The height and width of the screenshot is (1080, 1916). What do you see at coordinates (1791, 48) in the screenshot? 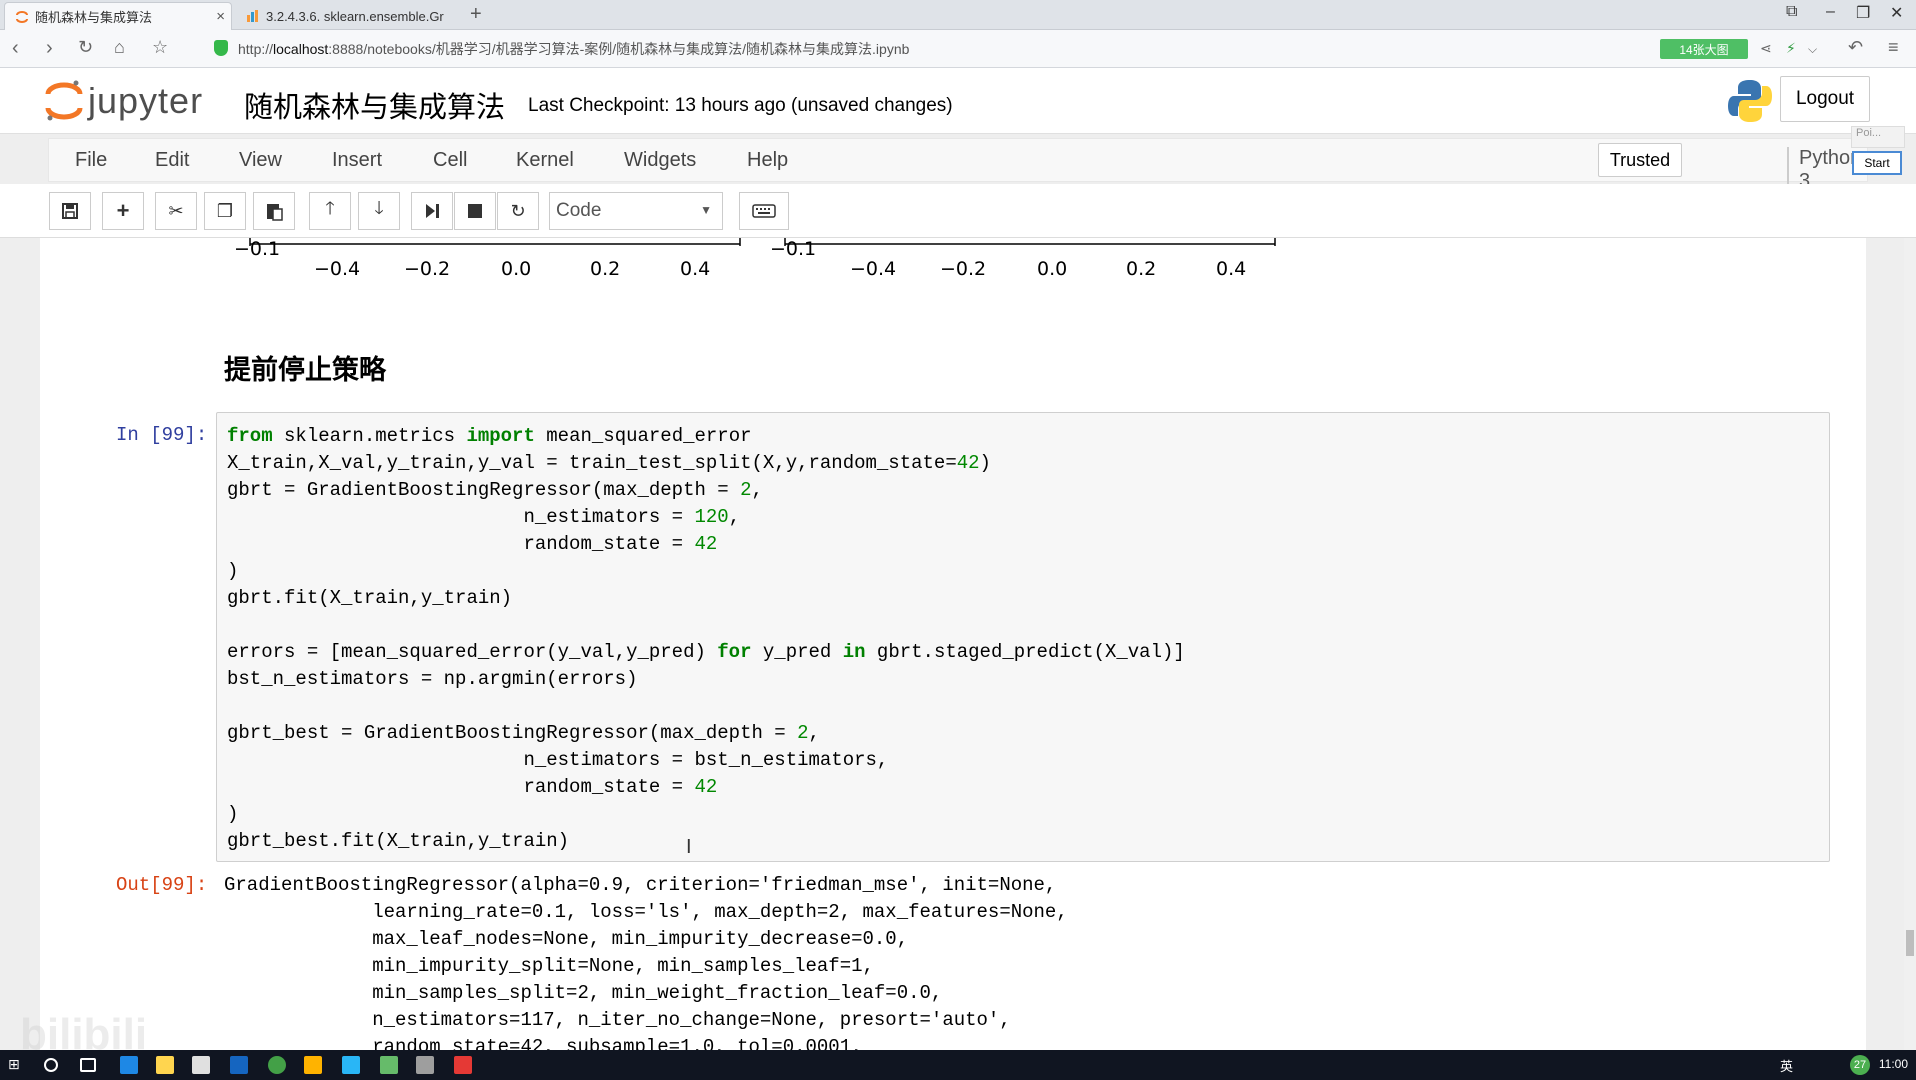
I see `lightning-icon: ⚡` at bounding box center [1791, 48].